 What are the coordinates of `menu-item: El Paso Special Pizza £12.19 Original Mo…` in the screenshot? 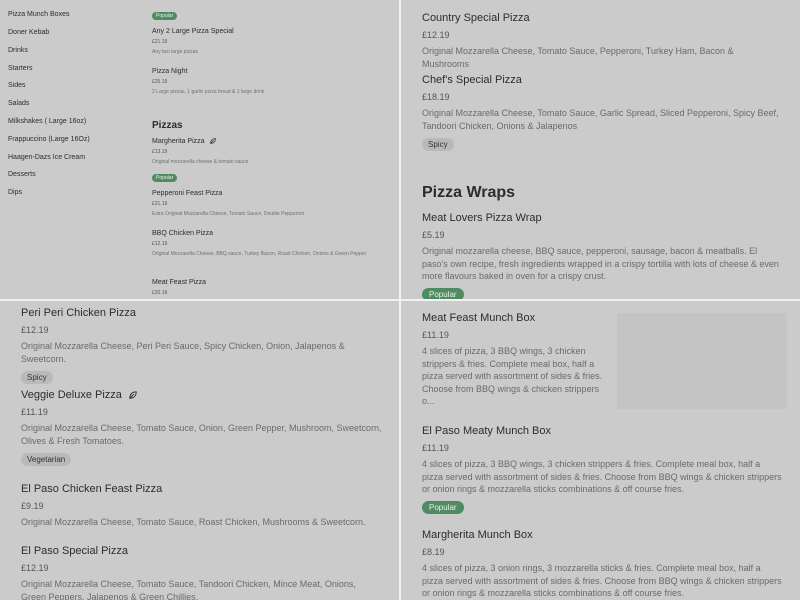 It's located at (202, 572).